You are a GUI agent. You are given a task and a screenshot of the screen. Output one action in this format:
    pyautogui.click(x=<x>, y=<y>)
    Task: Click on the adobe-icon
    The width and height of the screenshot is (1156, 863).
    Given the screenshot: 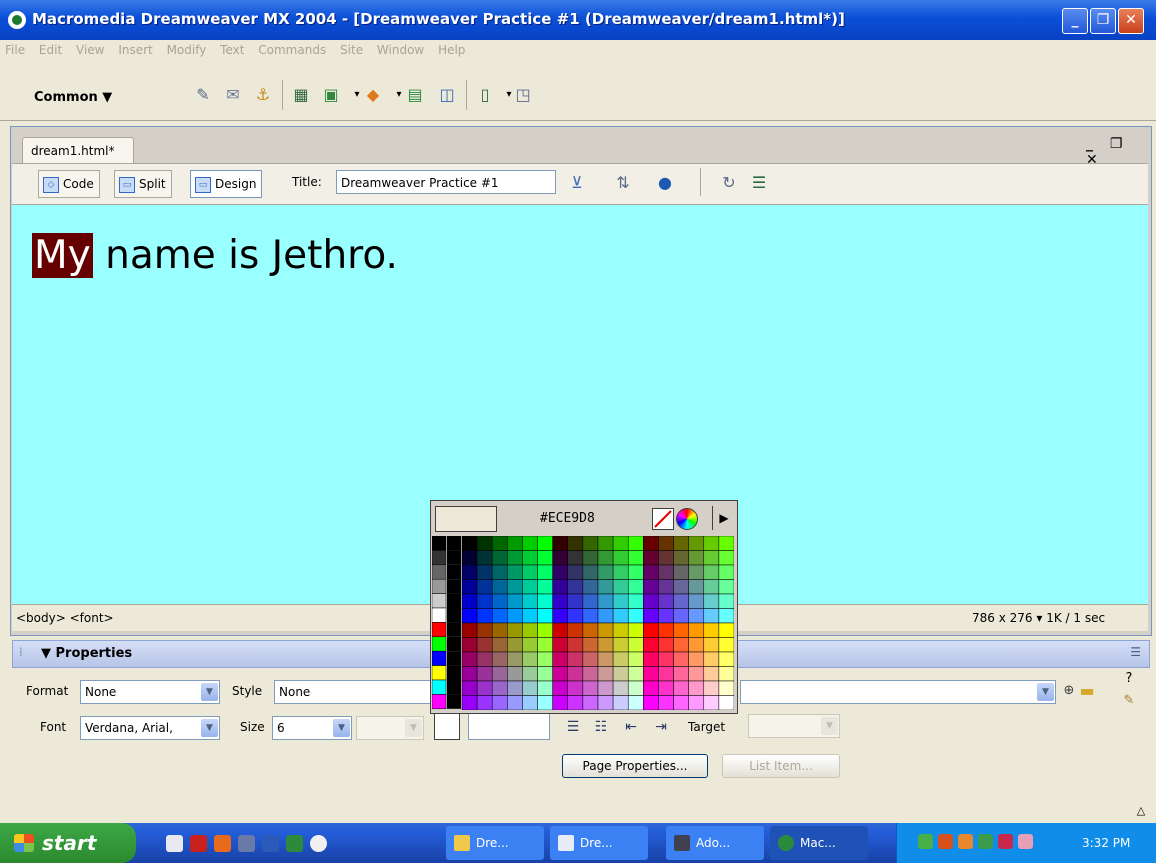 What is the action you would take?
    pyautogui.click(x=682, y=843)
    